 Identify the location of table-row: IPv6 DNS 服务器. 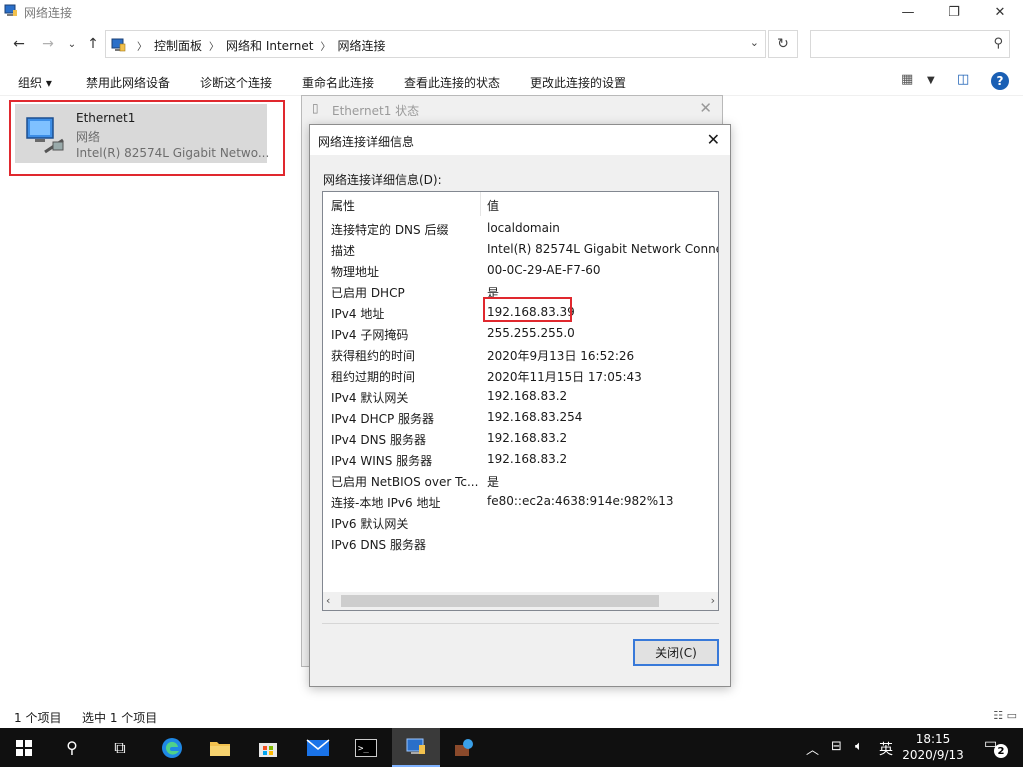
(520, 543).